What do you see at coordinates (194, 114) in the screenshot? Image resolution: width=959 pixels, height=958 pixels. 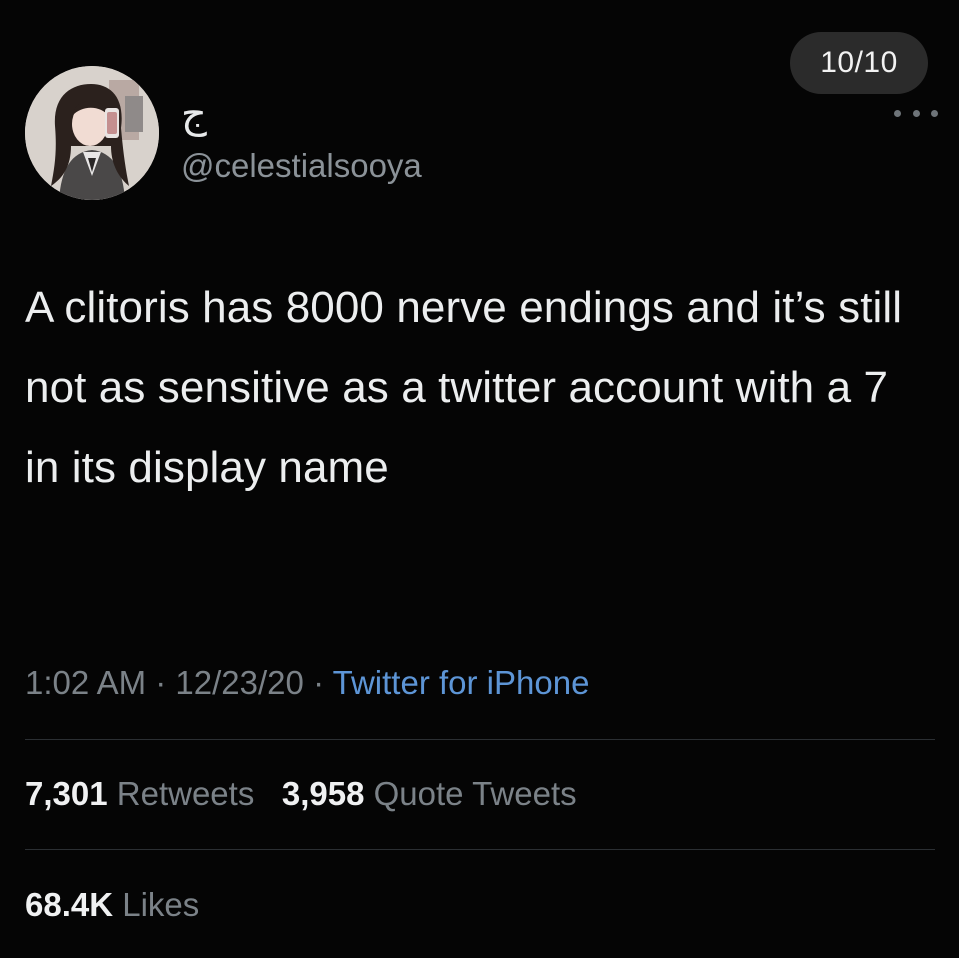 I see `display-name: ج` at bounding box center [194, 114].